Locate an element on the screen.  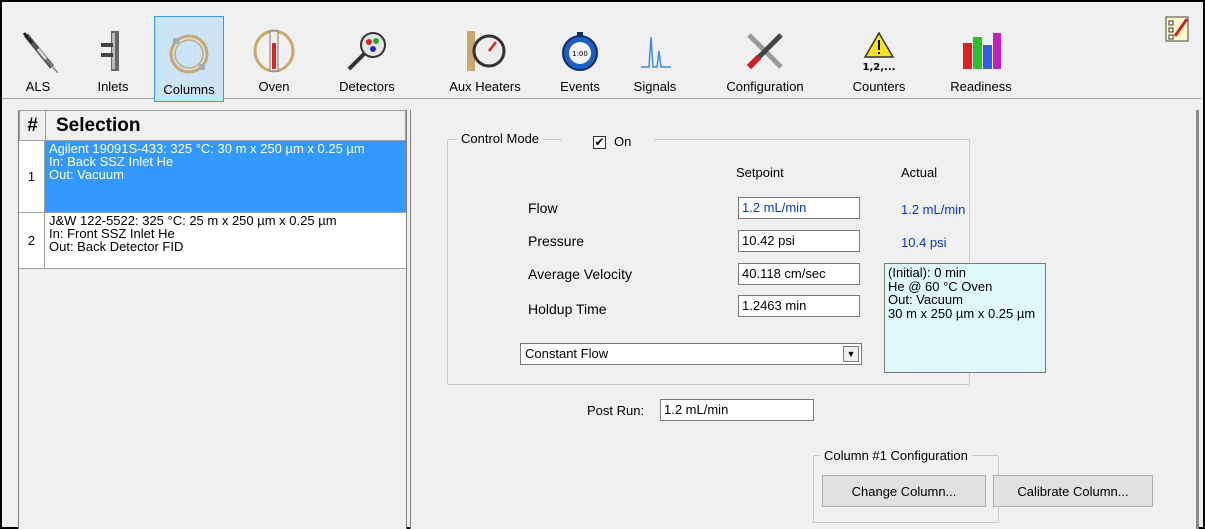
pressure-label: Pressure is located at coordinates (556, 241).